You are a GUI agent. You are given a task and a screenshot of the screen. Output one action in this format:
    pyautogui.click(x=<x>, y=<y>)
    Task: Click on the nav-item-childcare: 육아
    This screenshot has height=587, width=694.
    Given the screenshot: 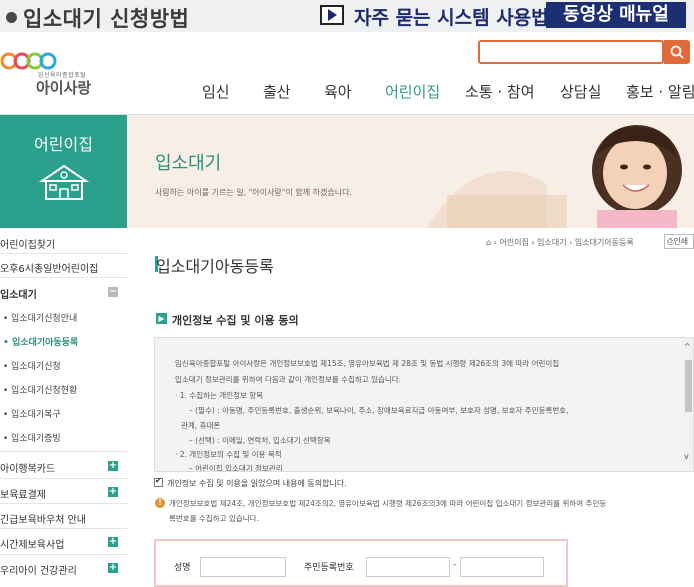 What is the action you would take?
    pyautogui.click(x=338, y=91)
    